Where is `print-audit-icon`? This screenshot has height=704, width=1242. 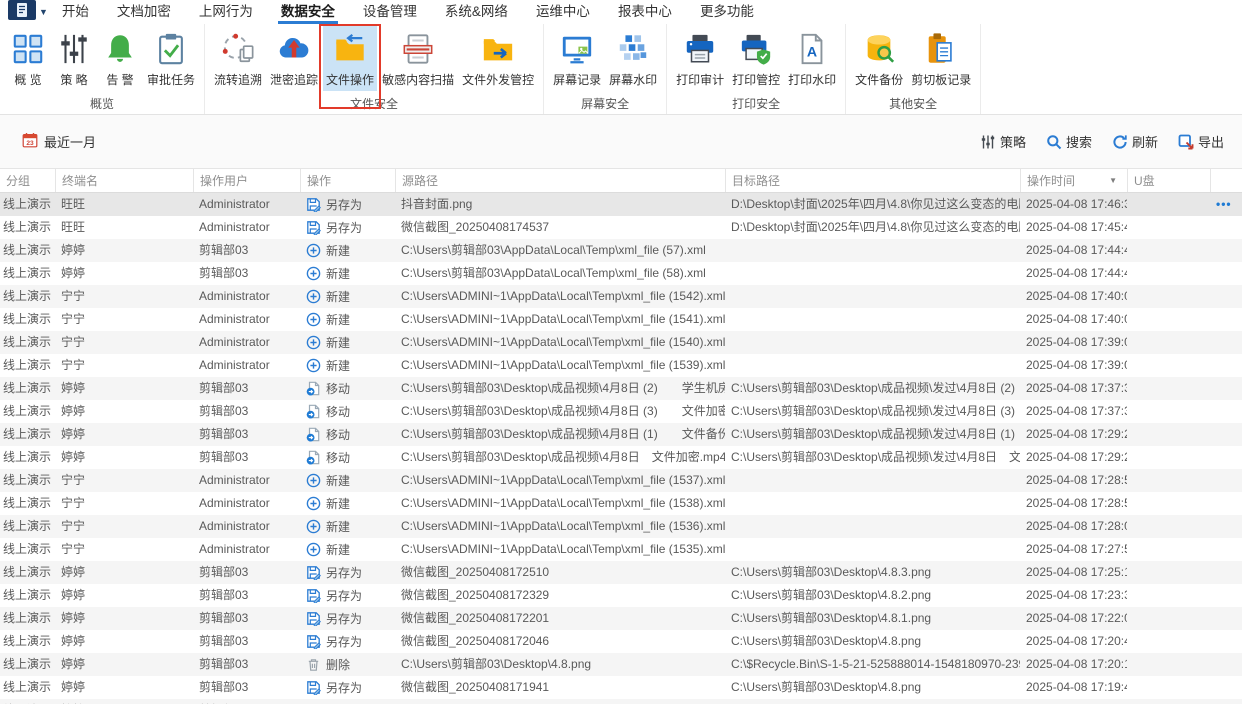 print-audit-icon is located at coordinates (700, 49).